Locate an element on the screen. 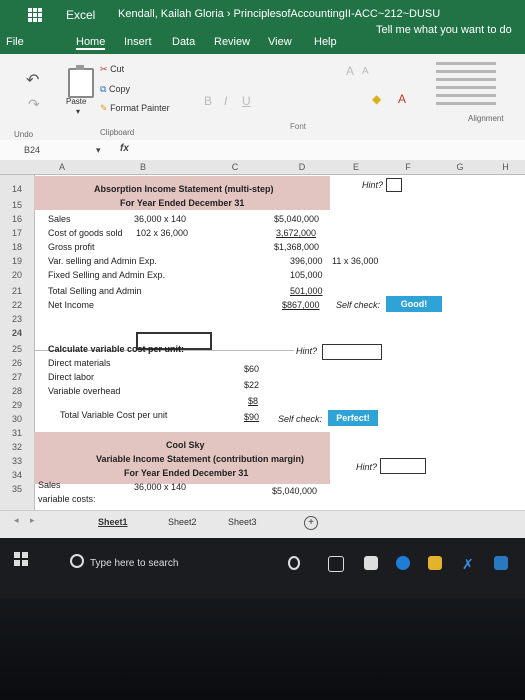 This screenshot has height=700, width=525. sales-calc: 36,000 x 140 is located at coordinates (160, 219).